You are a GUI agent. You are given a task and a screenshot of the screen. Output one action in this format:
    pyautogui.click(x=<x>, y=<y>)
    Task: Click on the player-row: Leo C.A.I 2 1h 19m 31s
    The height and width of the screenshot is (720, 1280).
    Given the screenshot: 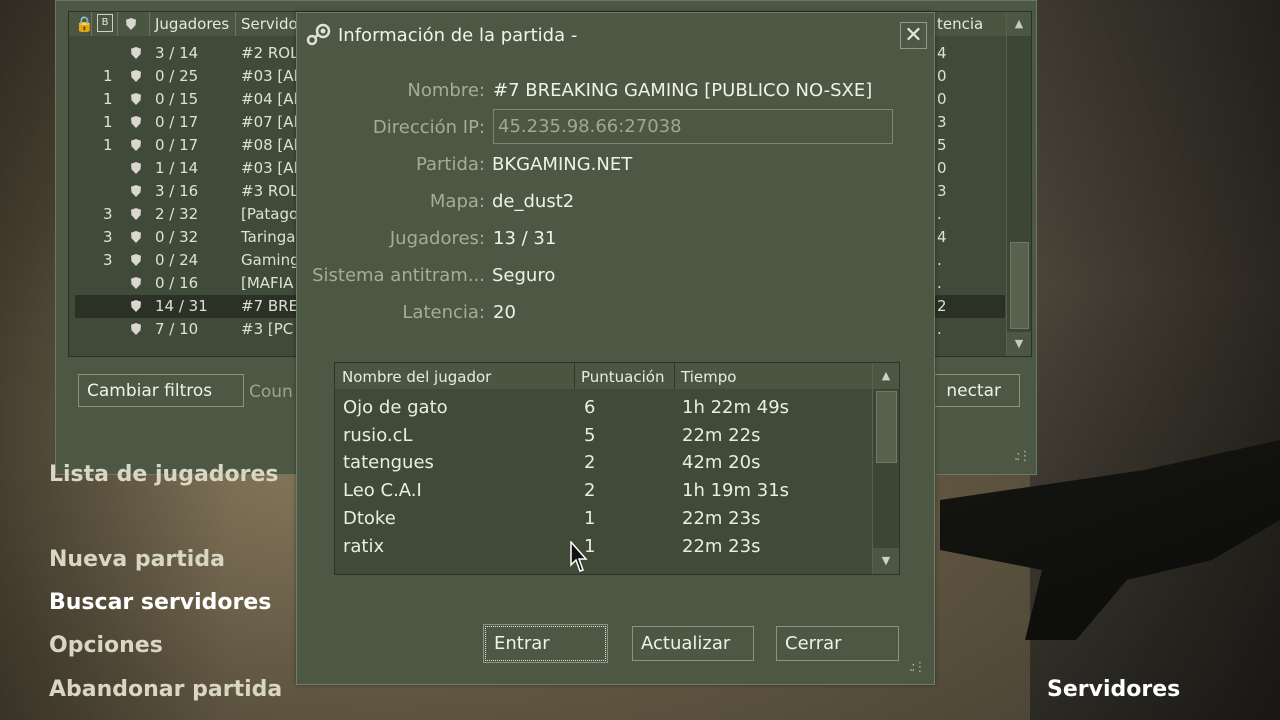 What is the action you would take?
    pyautogui.click(x=604, y=490)
    